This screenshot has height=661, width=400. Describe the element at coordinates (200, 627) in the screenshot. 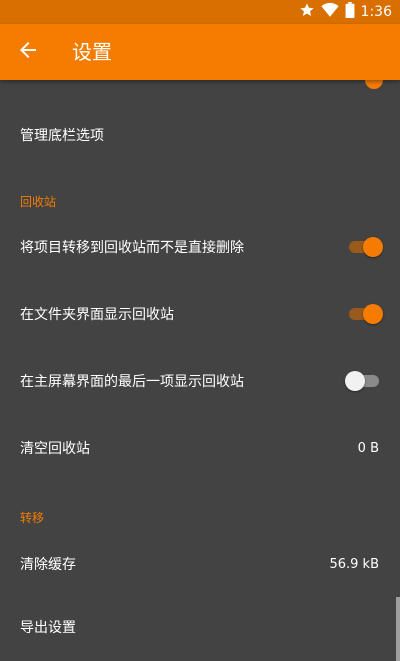

I see `export-settings-row: 导出设置` at that location.